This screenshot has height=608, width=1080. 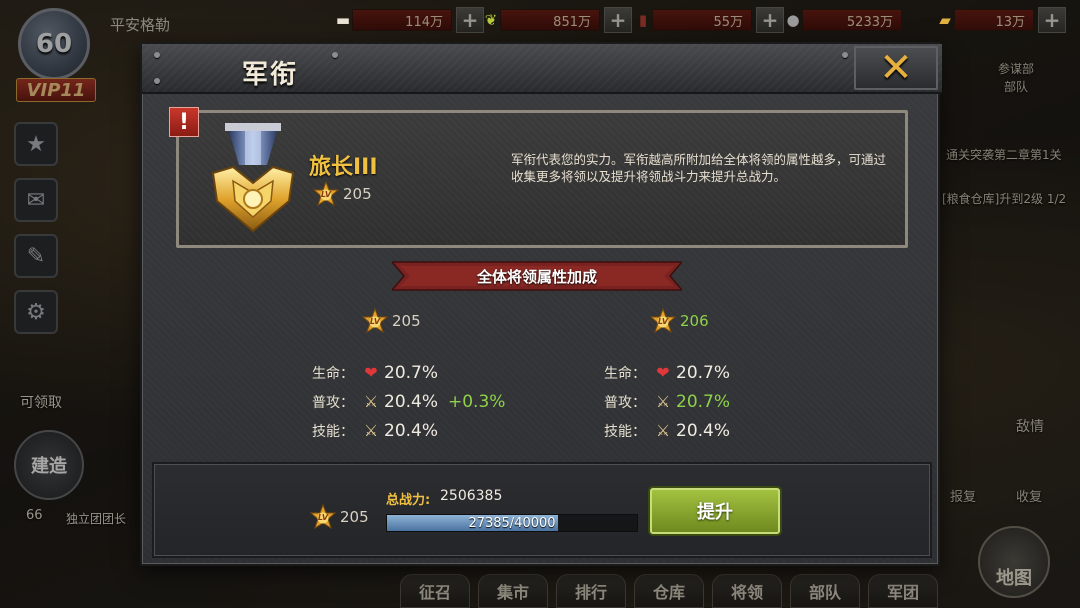 I want to click on gold-icon: ▰, so click(x=945, y=20).